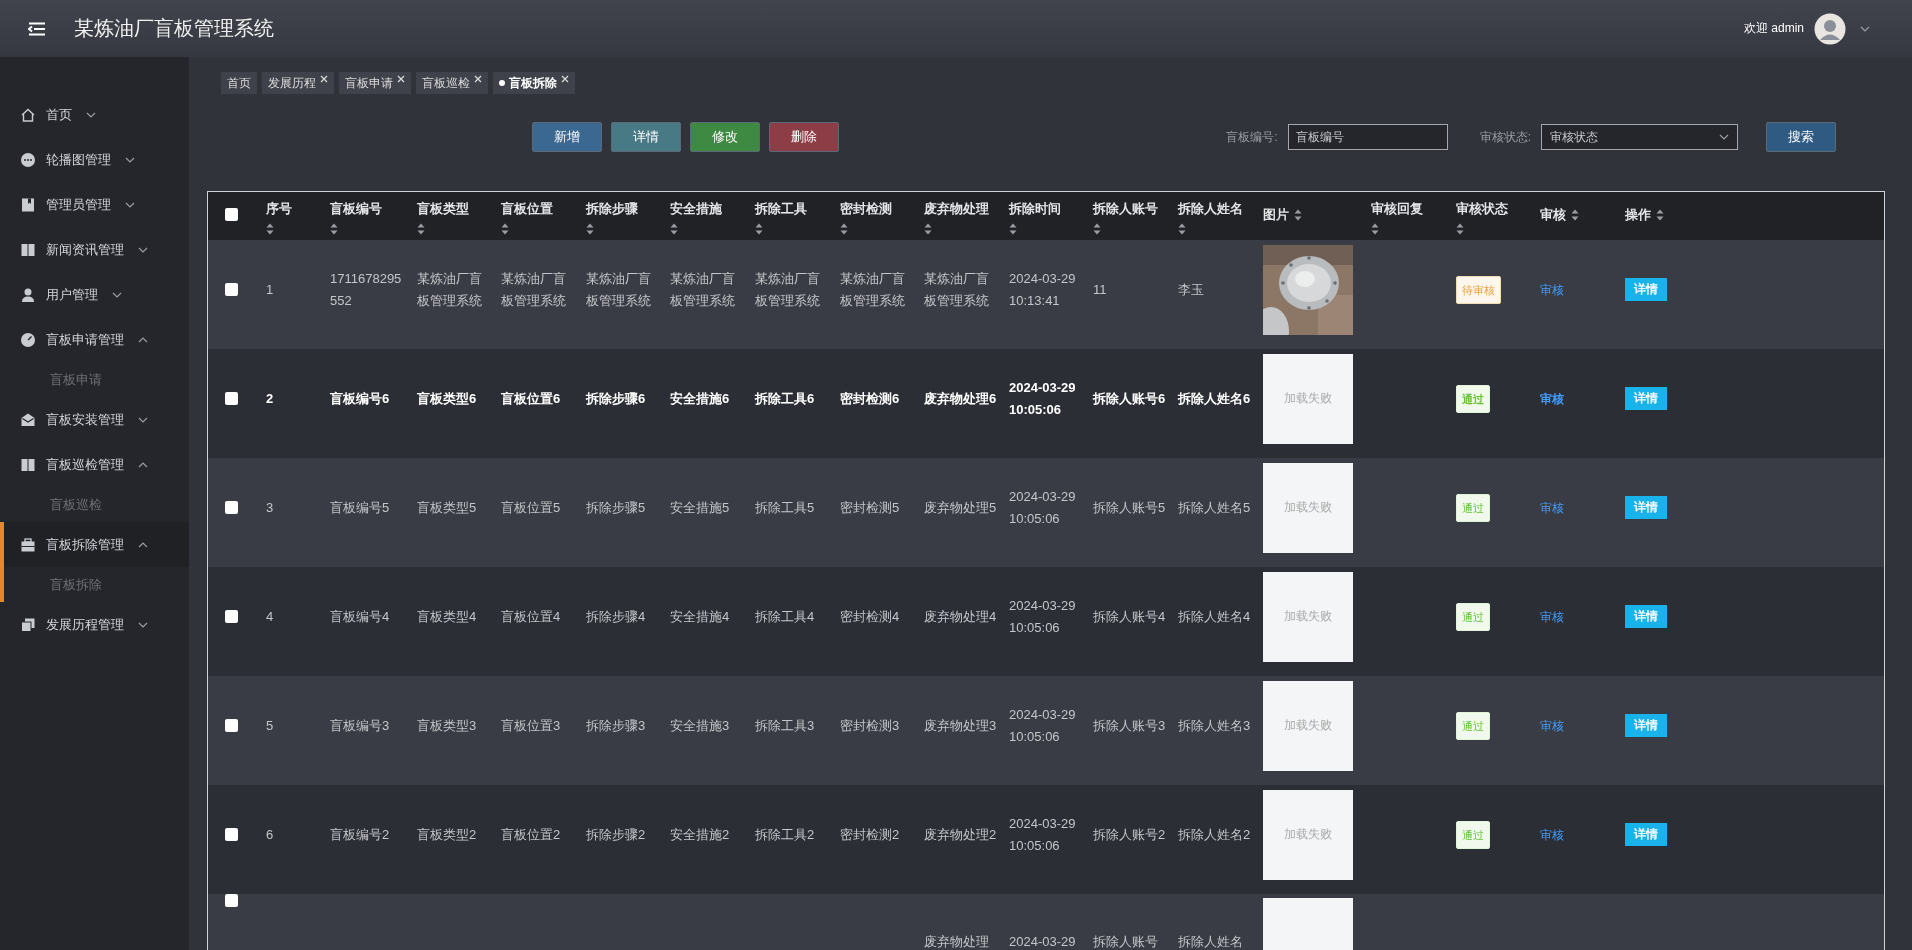 This screenshot has height=950, width=1912. Describe the element at coordinates (279, 209) in the screenshot. I see `column-header: 序号` at that location.